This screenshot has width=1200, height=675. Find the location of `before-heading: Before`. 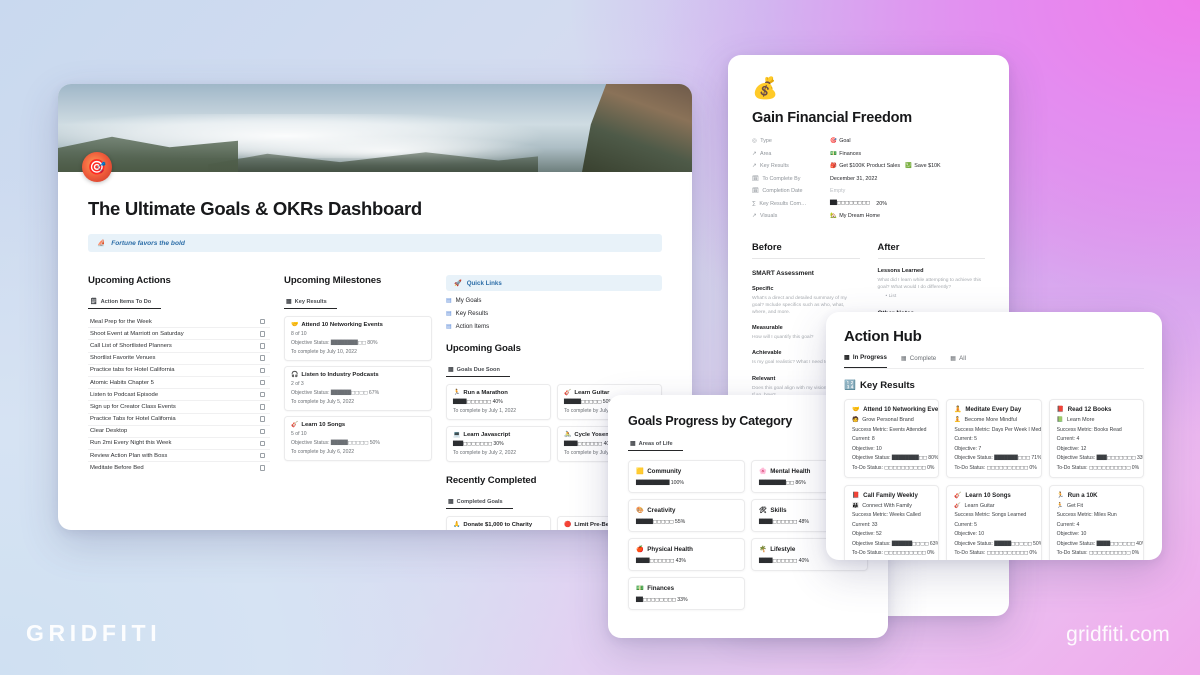

before-heading: Before is located at coordinates (806, 250).